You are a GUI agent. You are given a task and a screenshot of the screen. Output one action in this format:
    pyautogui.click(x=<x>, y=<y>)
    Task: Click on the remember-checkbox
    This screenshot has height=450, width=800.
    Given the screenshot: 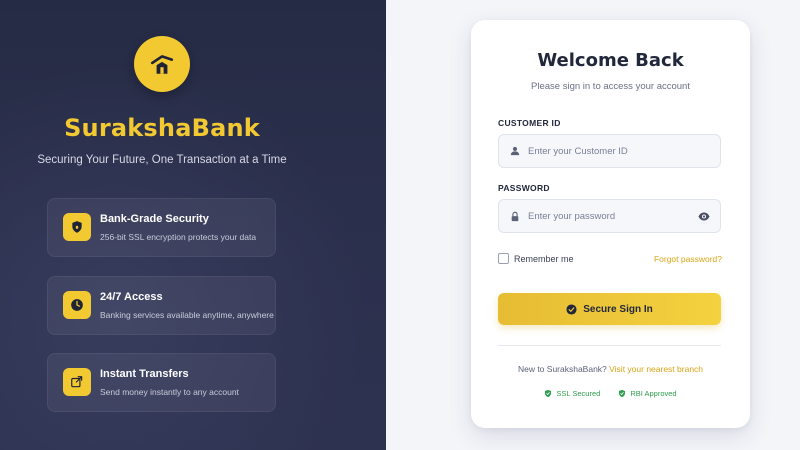 What is the action you would take?
    pyautogui.click(x=503, y=258)
    